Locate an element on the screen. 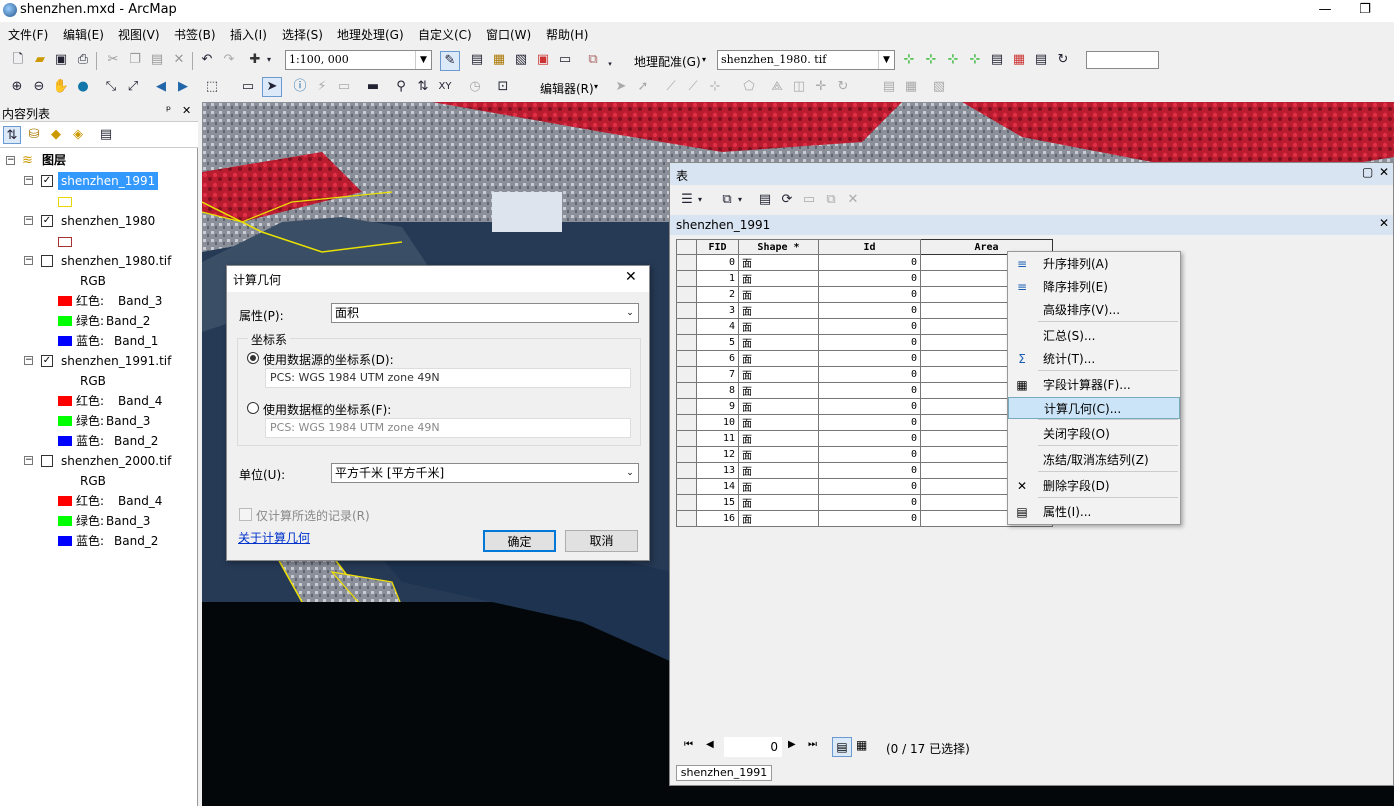 This screenshot has width=1394, height=806. first-record-icon: ⏮ is located at coordinates (688, 744).